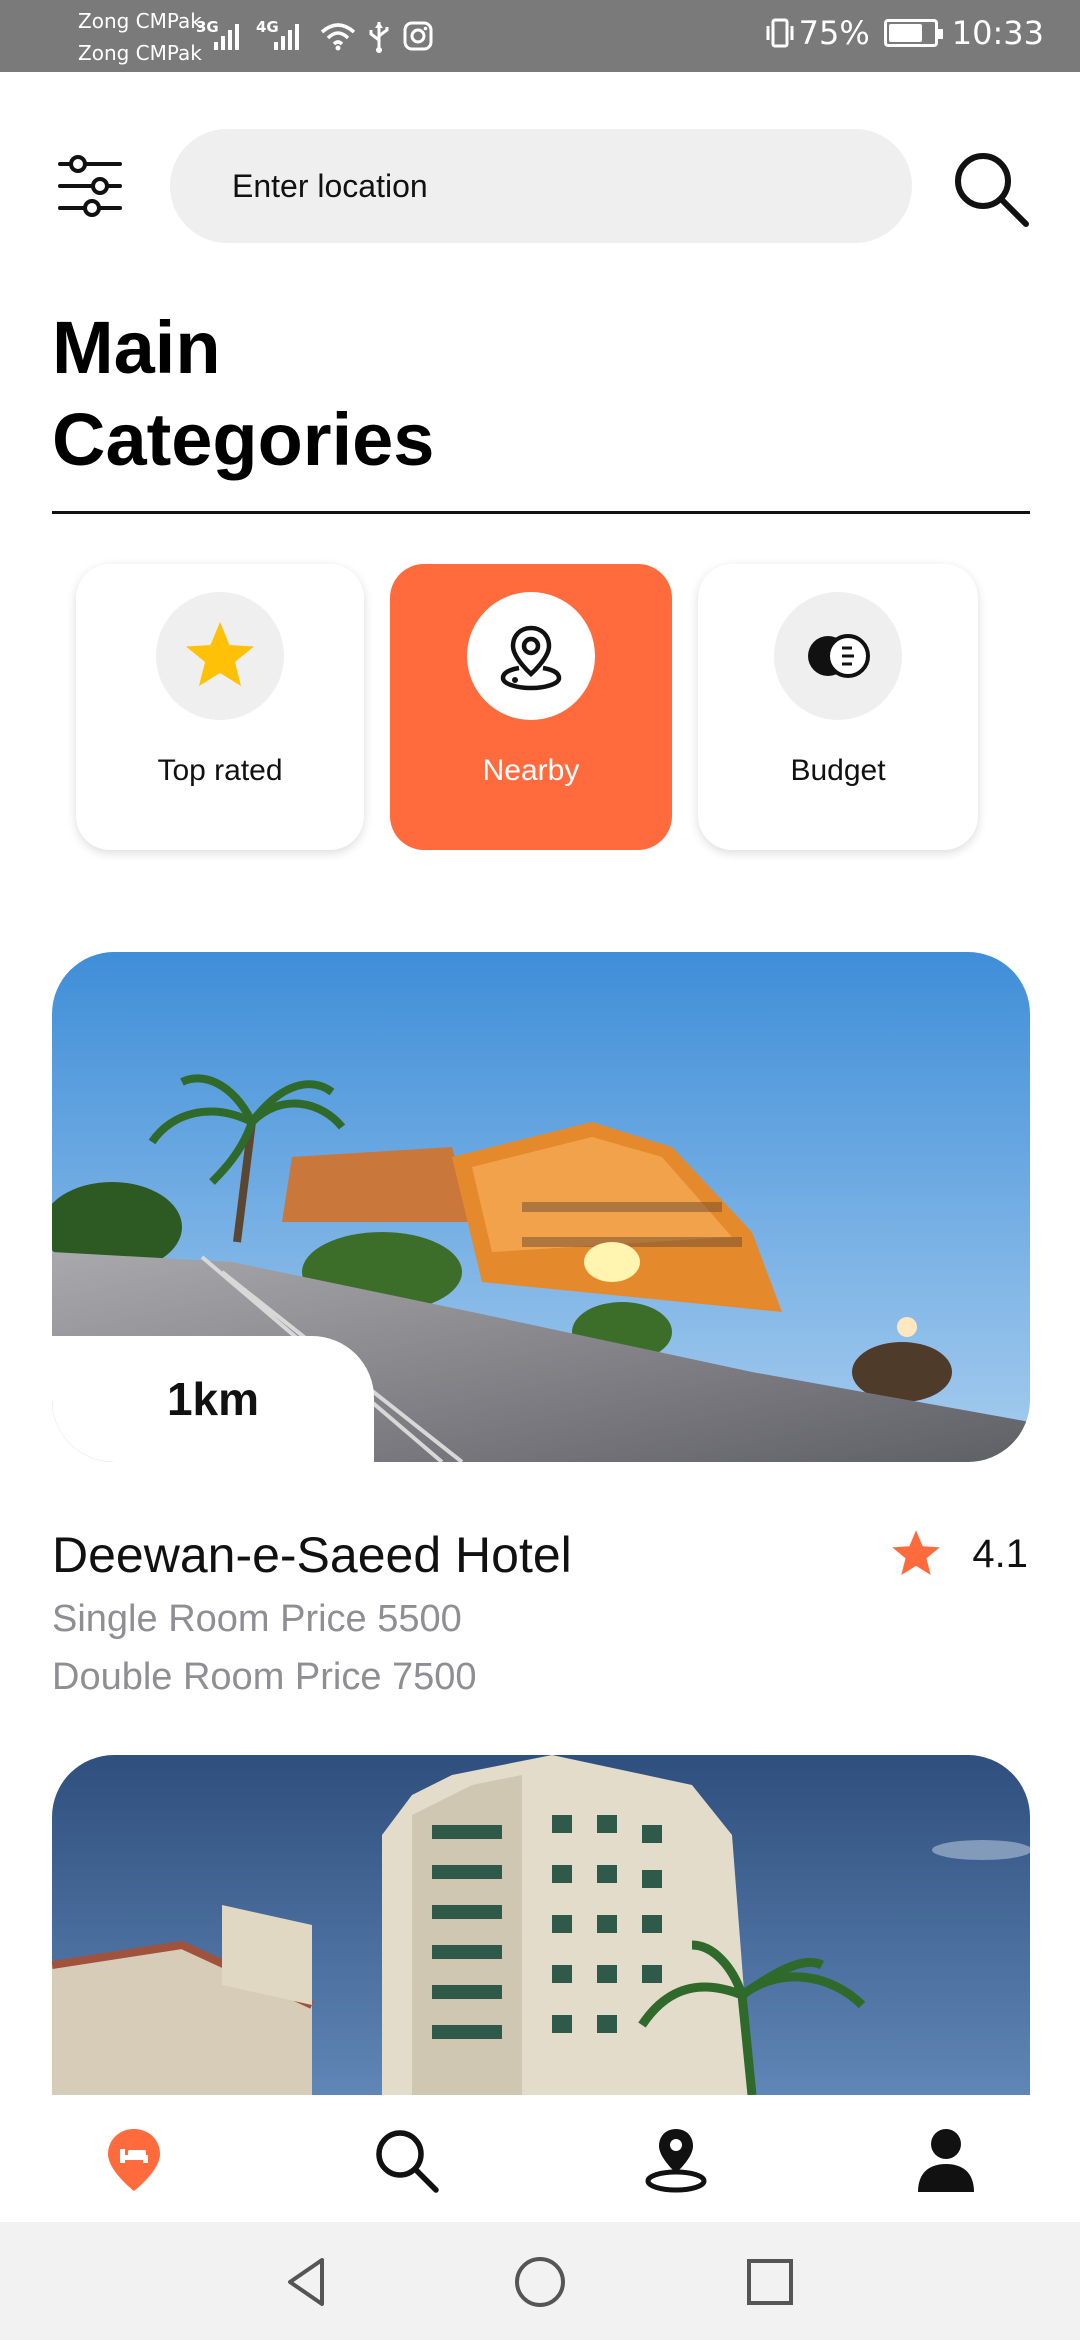 The height and width of the screenshot is (2340, 1080). I want to click on signal-1-icon: 3G, so click(222, 35).